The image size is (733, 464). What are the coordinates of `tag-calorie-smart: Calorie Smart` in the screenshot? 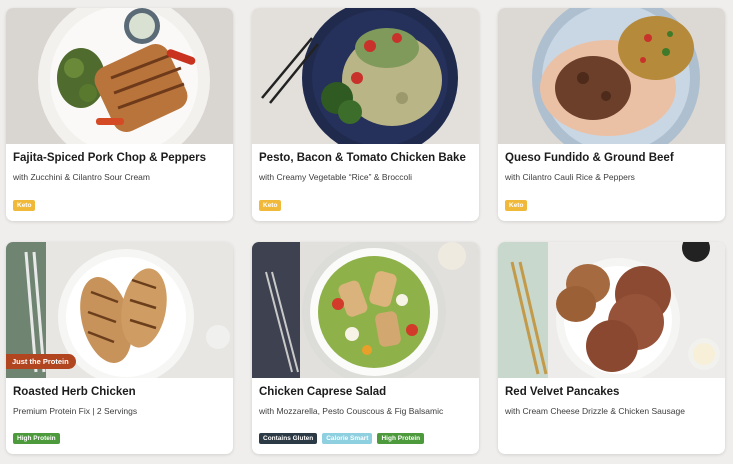 It's located at (347, 438).